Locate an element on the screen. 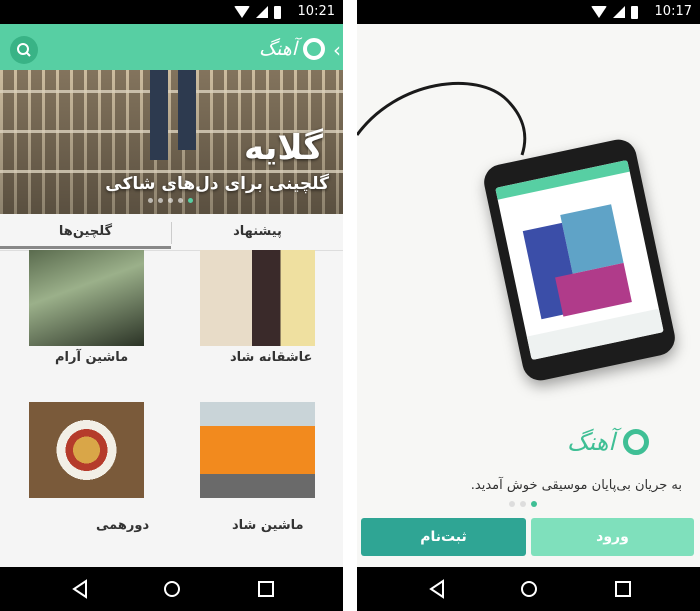 Image resolution: width=700 pixels, height=611 pixels. card-label: دورهمی is located at coordinates (123, 525).